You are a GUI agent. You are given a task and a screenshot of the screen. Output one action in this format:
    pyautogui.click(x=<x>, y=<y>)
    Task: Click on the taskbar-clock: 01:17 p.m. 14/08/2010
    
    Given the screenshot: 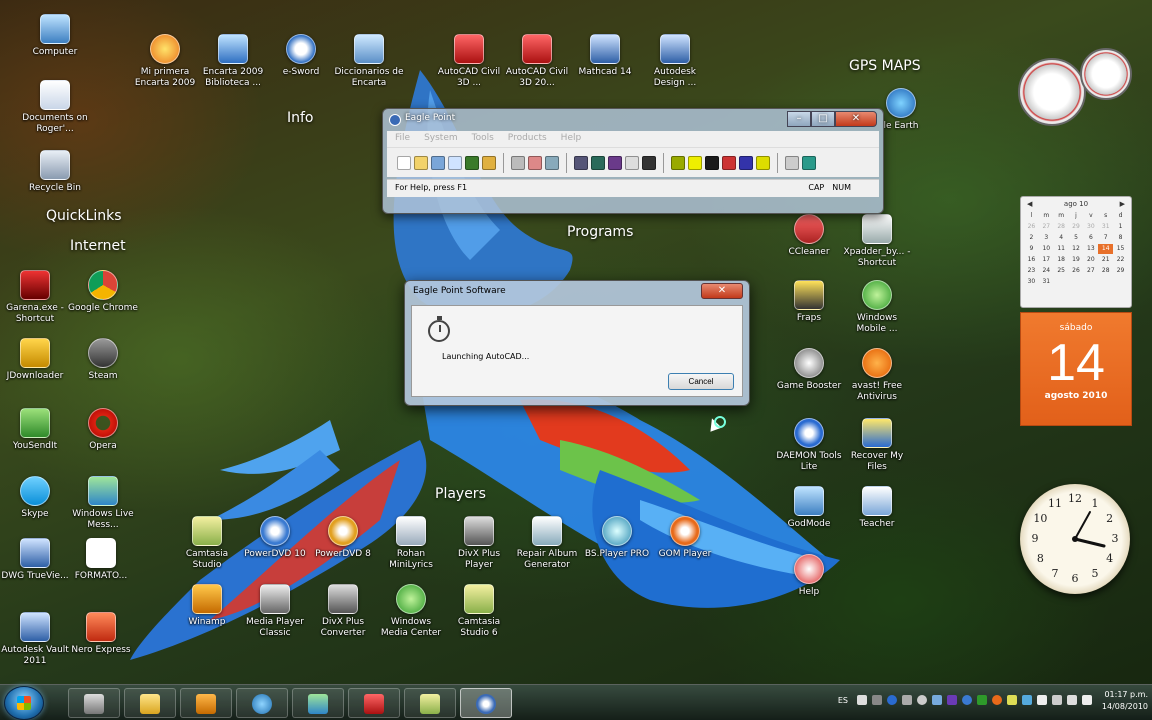 What is the action you would take?
    pyautogui.click(x=1121, y=701)
    